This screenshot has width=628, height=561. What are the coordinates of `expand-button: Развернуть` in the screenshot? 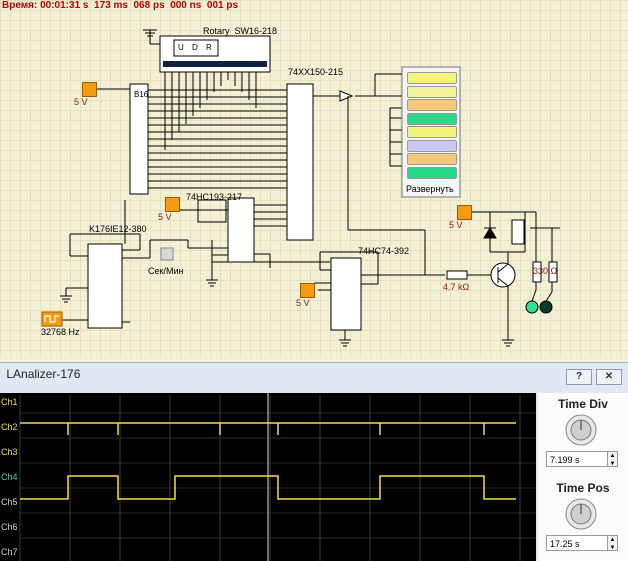 It's located at (430, 189).